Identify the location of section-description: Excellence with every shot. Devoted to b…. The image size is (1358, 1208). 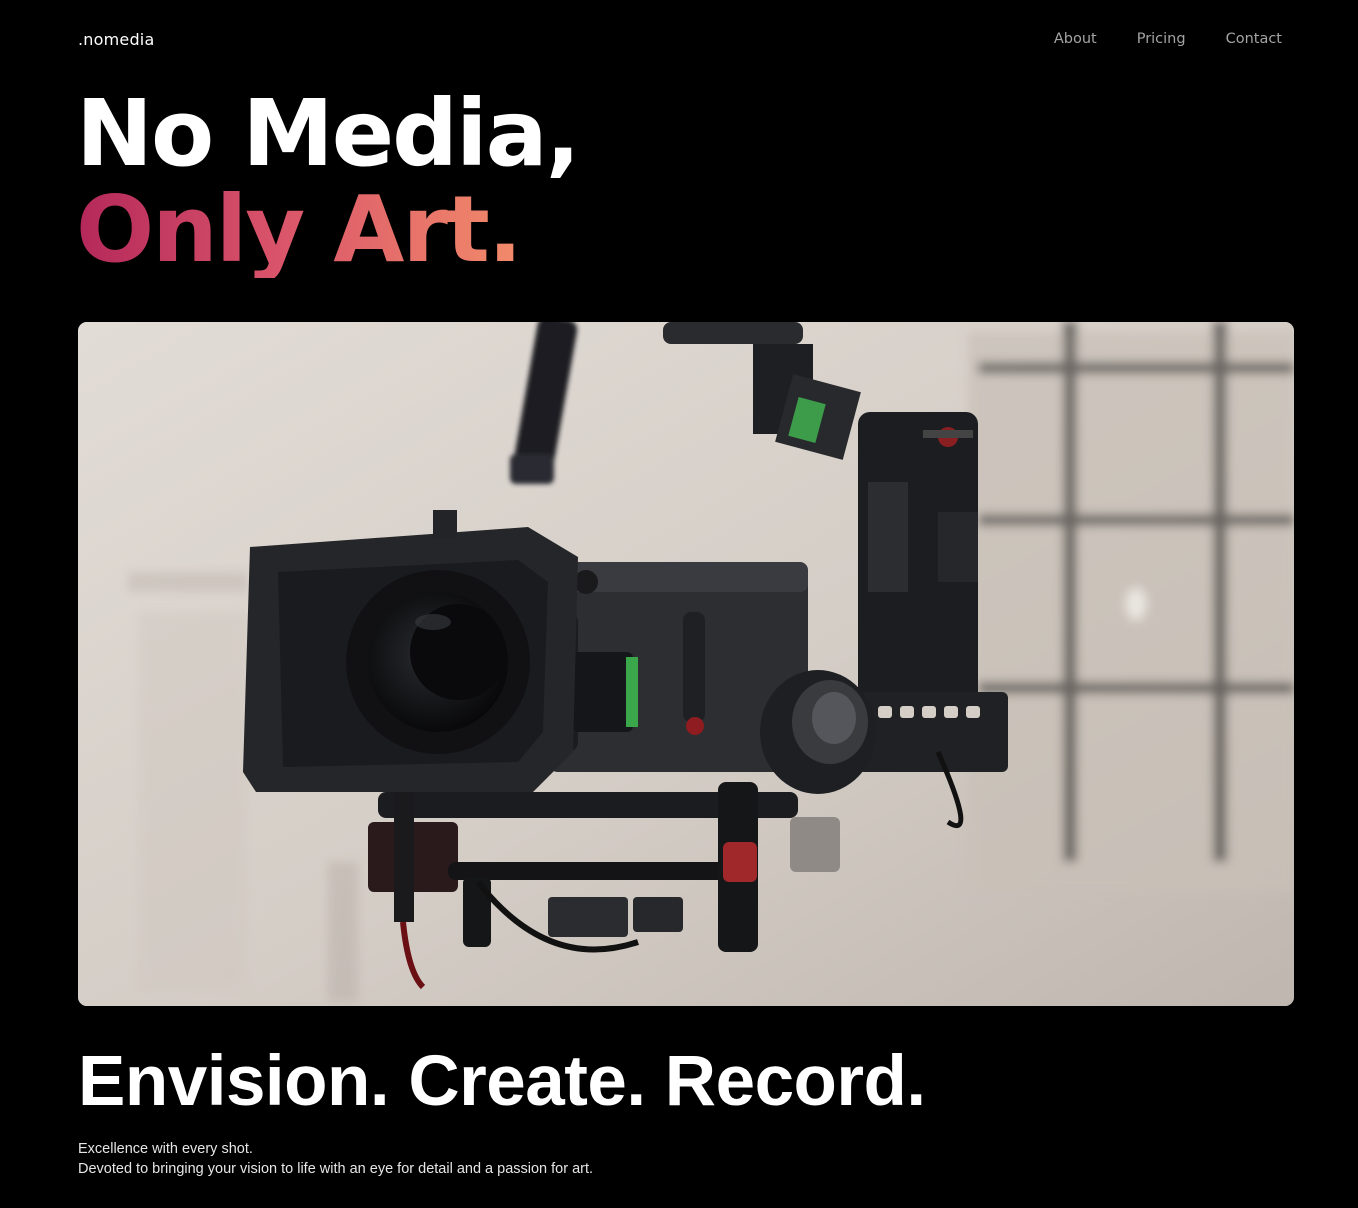
(335, 1159).